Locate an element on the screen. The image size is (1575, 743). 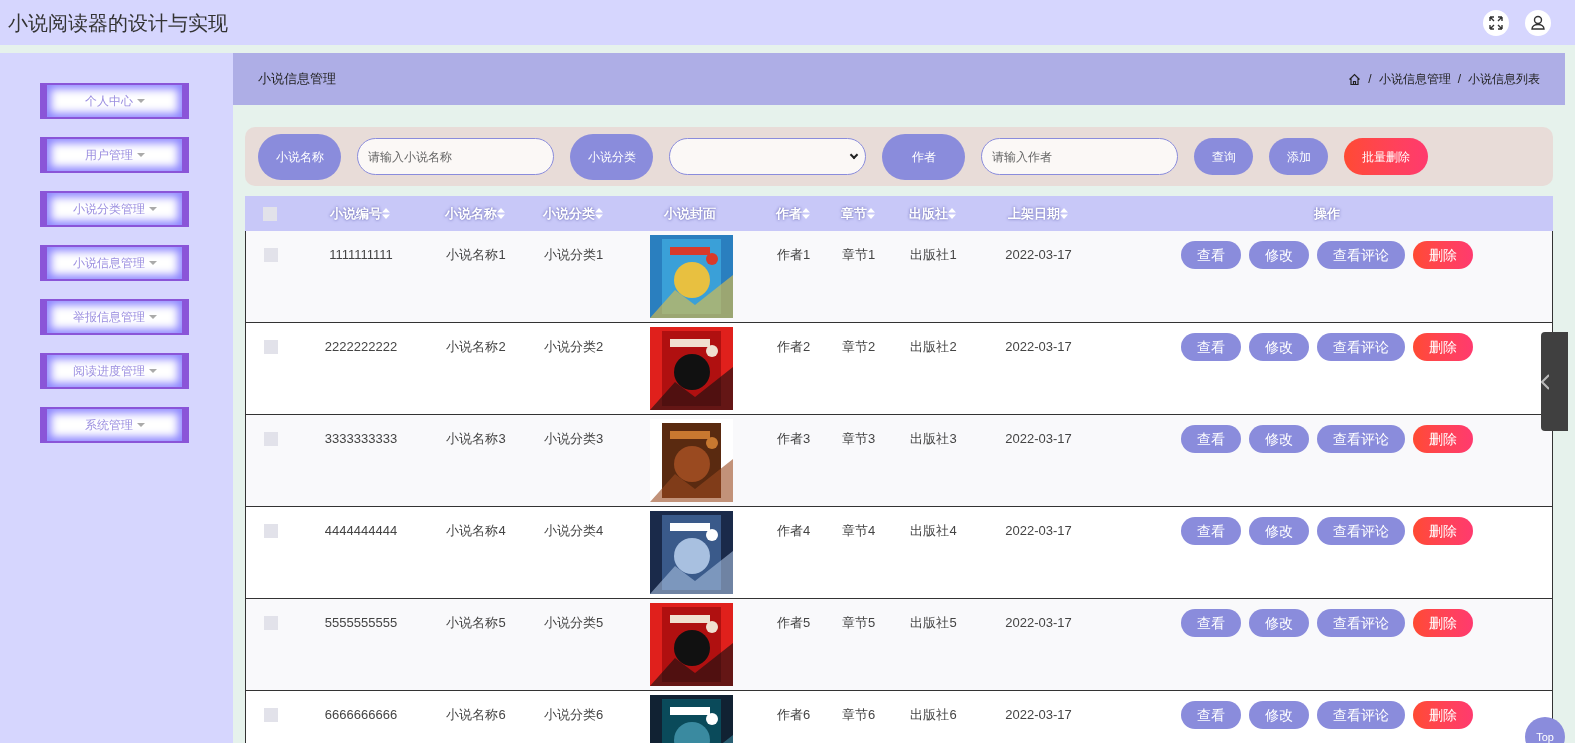
table-cell: 小说分类3 is located at coordinates (573, 438).